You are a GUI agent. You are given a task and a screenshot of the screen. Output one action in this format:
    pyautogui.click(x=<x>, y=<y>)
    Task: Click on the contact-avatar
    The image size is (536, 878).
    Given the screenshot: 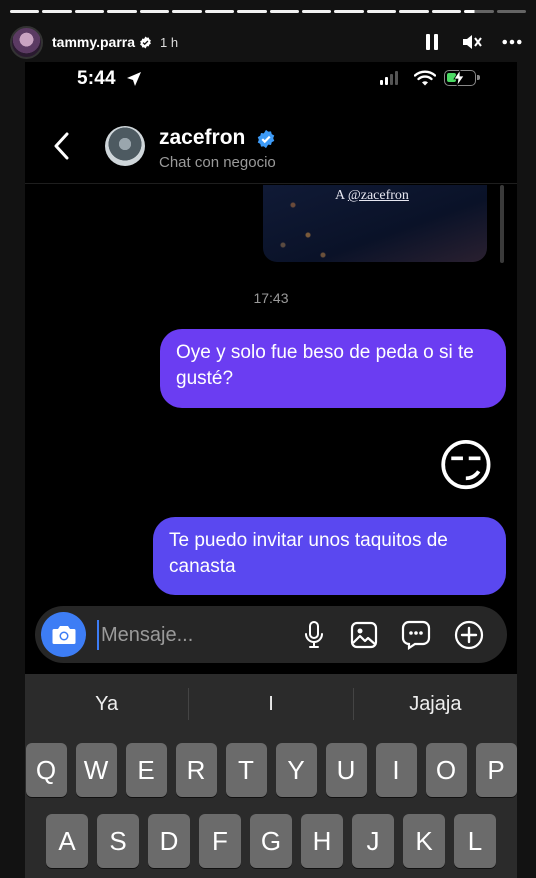 What is the action you would take?
    pyautogui.click(x=125, y=146)
    